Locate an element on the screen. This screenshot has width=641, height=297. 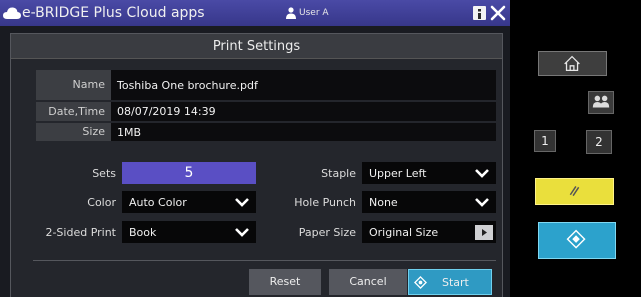
date-label: Date,Time is located at coordinates (73, 111).